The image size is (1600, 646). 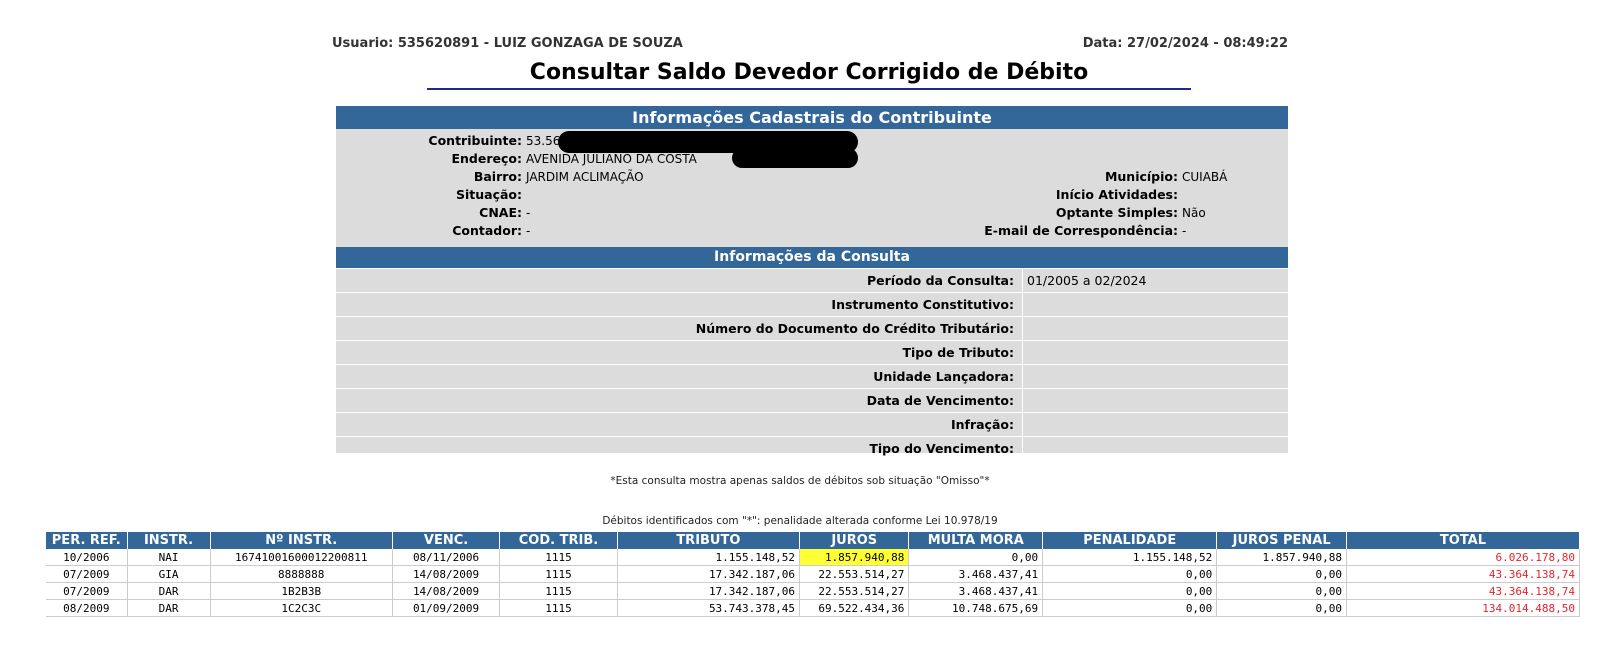 What do you see at coordinates (87, 608) in the screenshot?
I see `cell-per-ref: 08/2009` at bounding box center [87, 608].